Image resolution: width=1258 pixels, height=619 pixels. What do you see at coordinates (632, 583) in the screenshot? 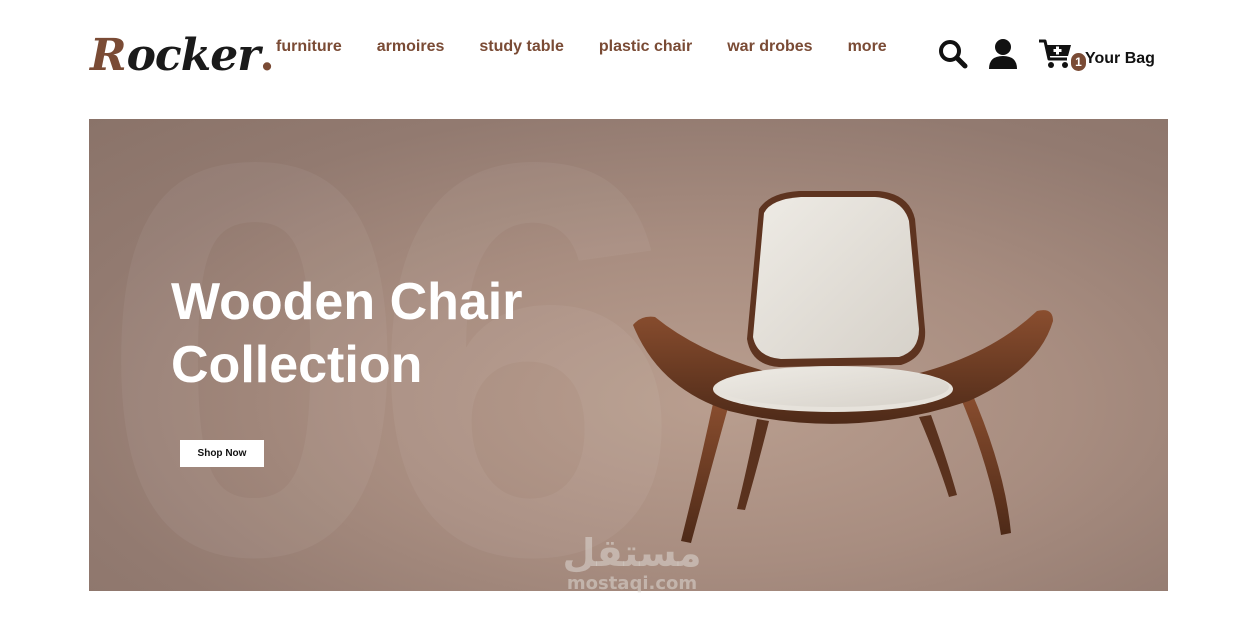
I see `watermark-latin: mostaqi.com` at bounding box center [632, 583].